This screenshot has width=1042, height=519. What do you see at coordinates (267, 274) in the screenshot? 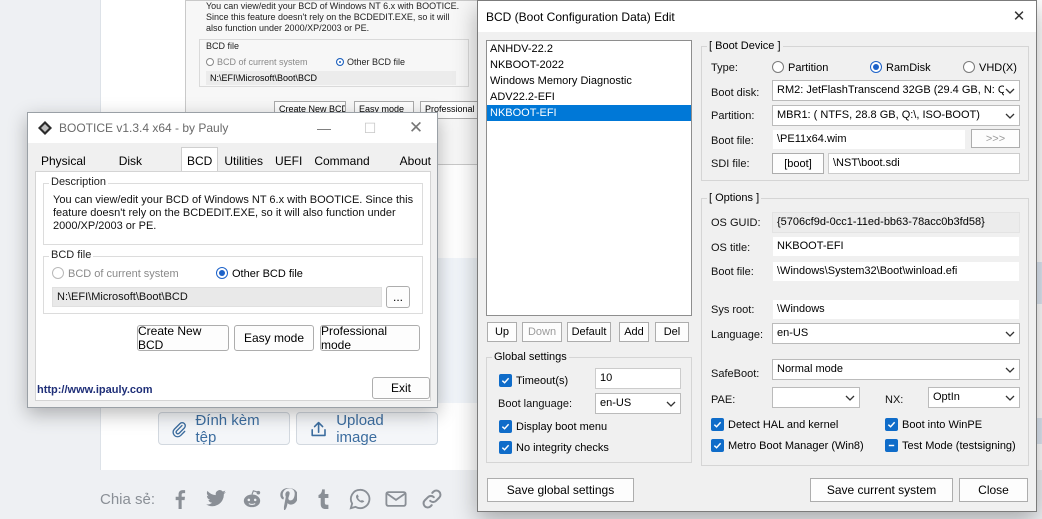
I see `radio-other-label: Other BCD file` at bounding box center [267, 274].